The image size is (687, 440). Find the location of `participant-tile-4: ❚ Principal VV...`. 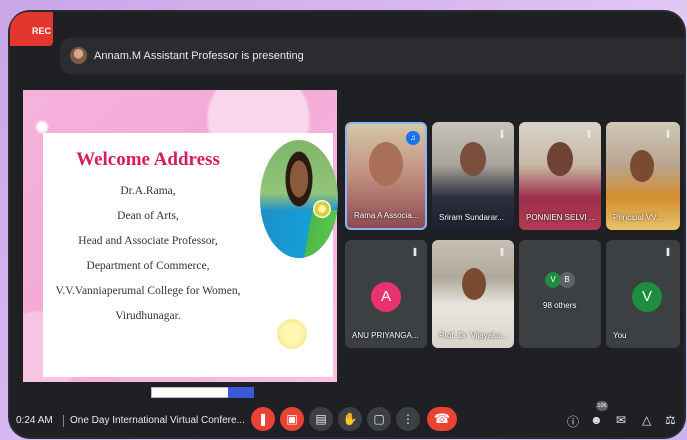

participant-tile-4: ❚ Principal VV... is located at coordinates (643, 176).